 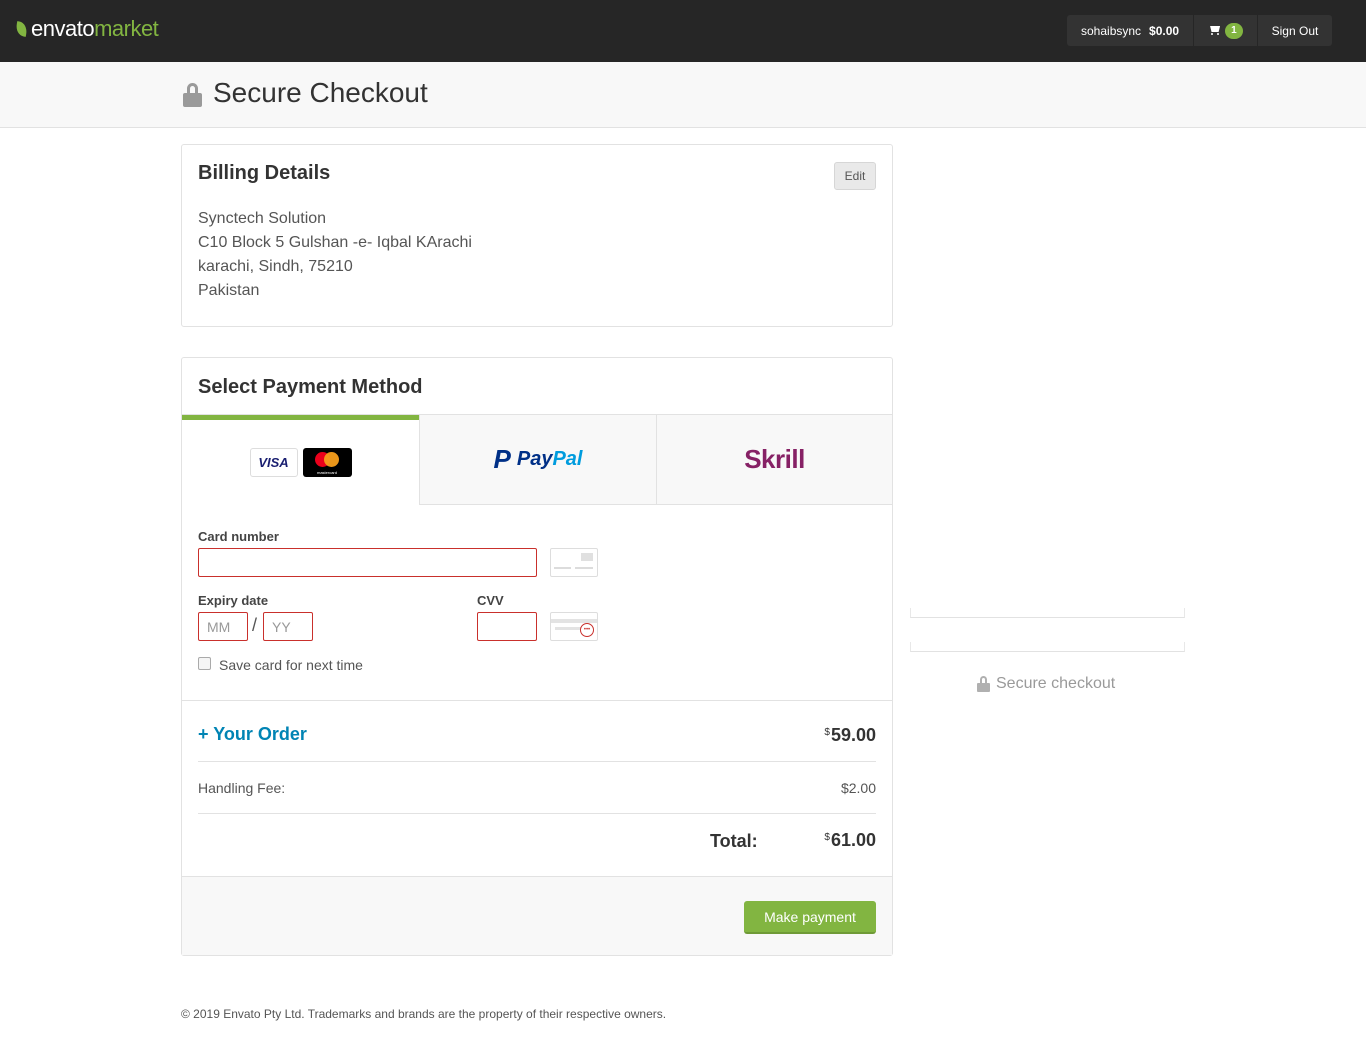 I want to click on payment-method-tabs: VISA mastercard P PayPal Skrill, so click(x=537, y=459).